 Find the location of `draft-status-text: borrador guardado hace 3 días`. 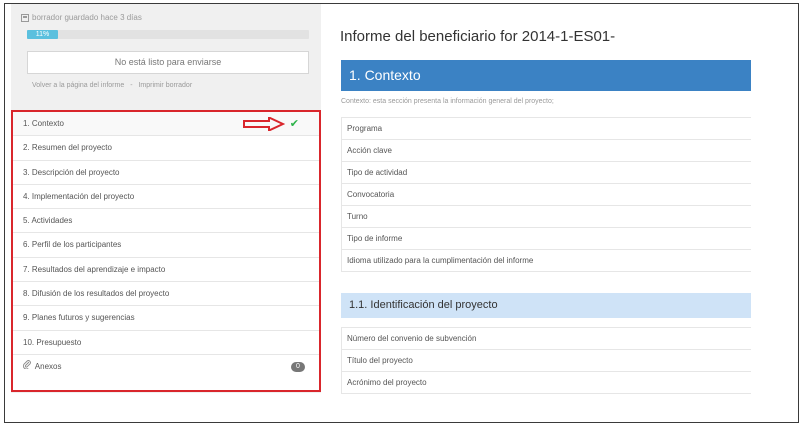

draft-status-text: borrador guardado hace 3 días is located at coordinates (87, 17).